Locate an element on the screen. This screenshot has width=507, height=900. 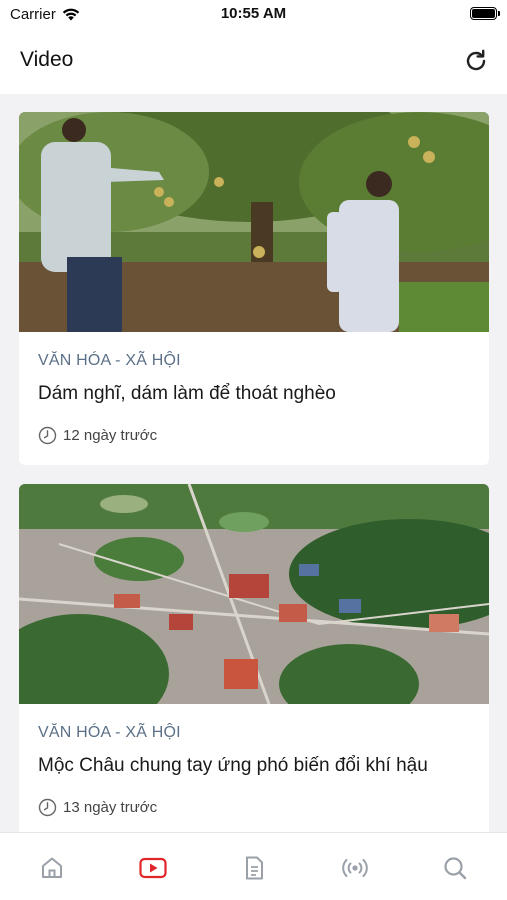
status-bar: Carrier 10:55 AM is located at coordinates (253, 14).